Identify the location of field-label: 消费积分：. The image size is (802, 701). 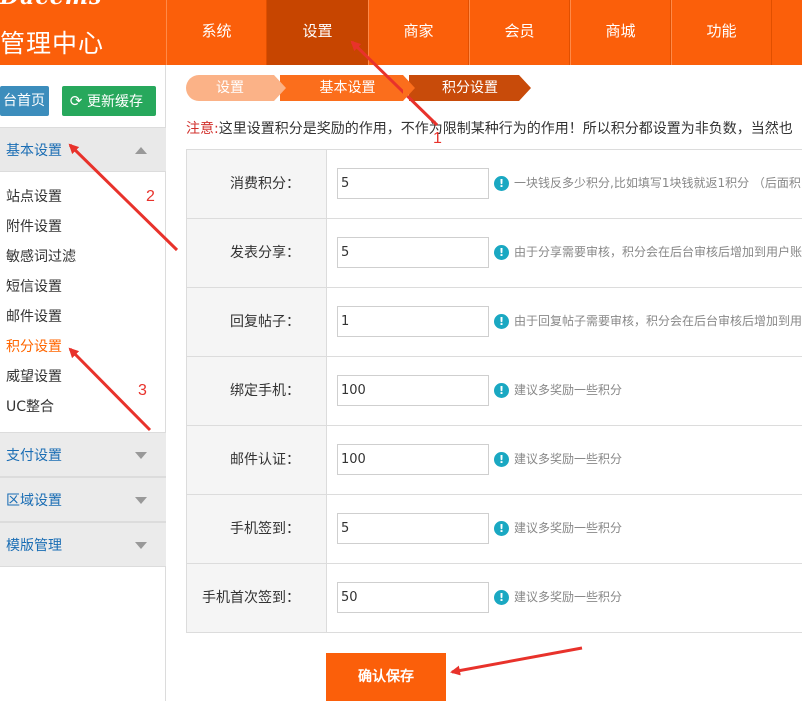
(257, 184).